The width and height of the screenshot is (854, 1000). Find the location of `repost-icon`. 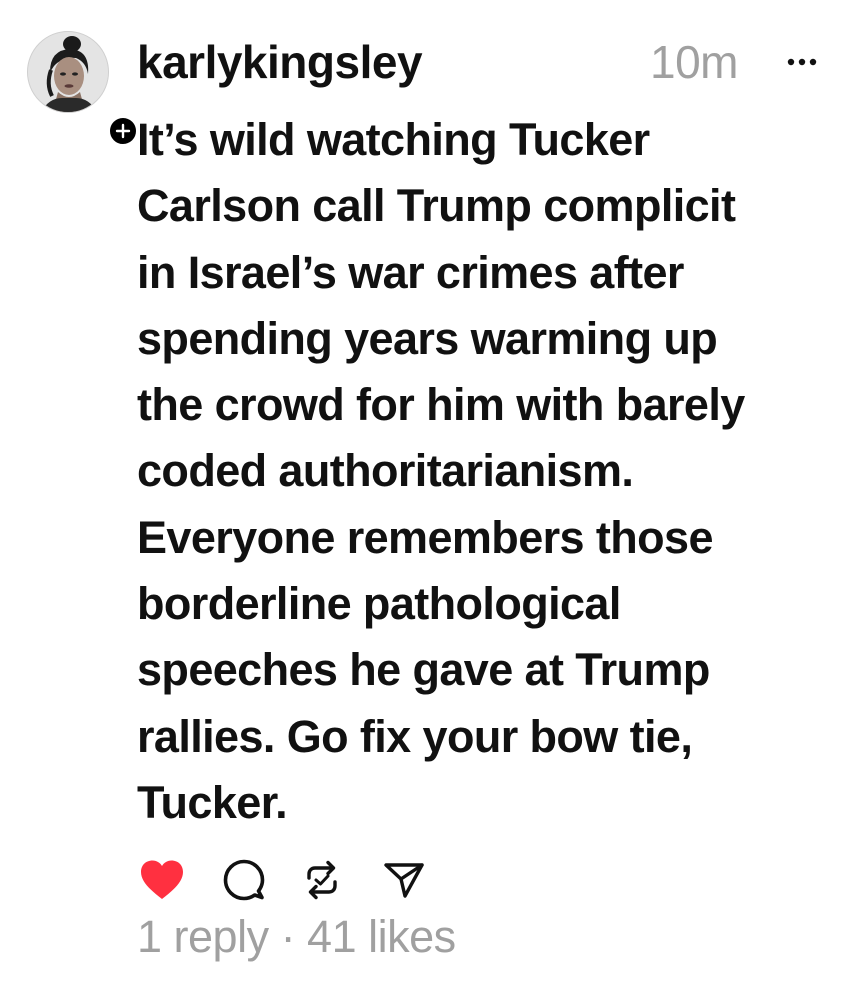

repost-icon is located at coordinates (322, 880).